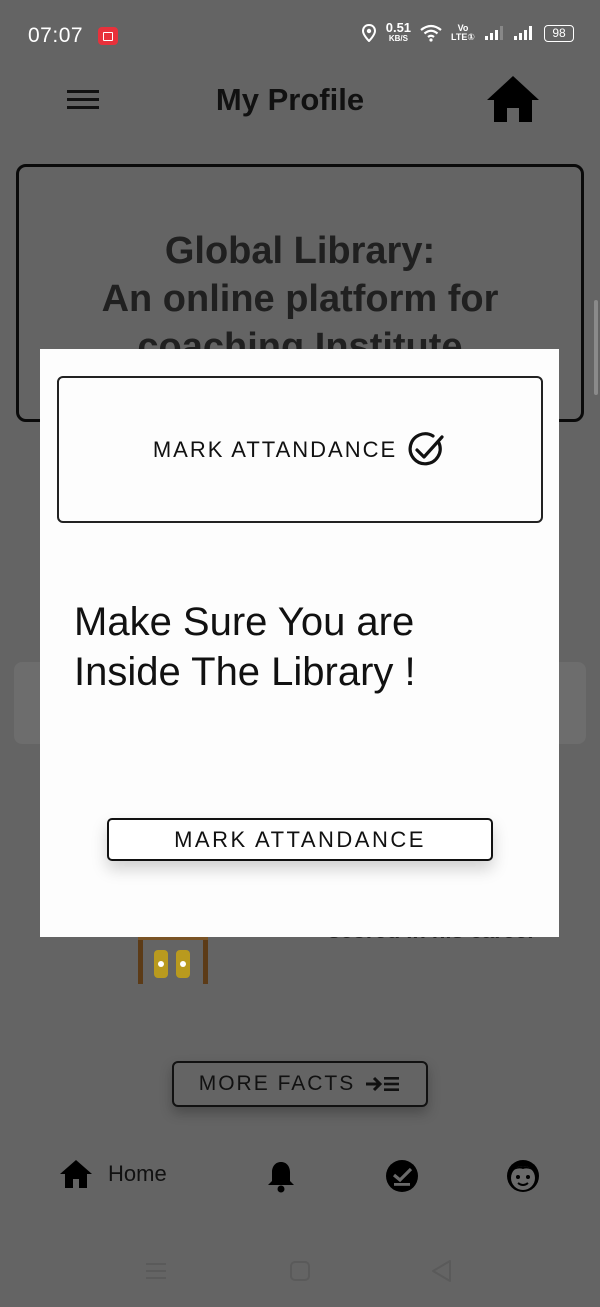  I want to click on dialog-message-line-1: Make Sure You are, so click(244, 622).